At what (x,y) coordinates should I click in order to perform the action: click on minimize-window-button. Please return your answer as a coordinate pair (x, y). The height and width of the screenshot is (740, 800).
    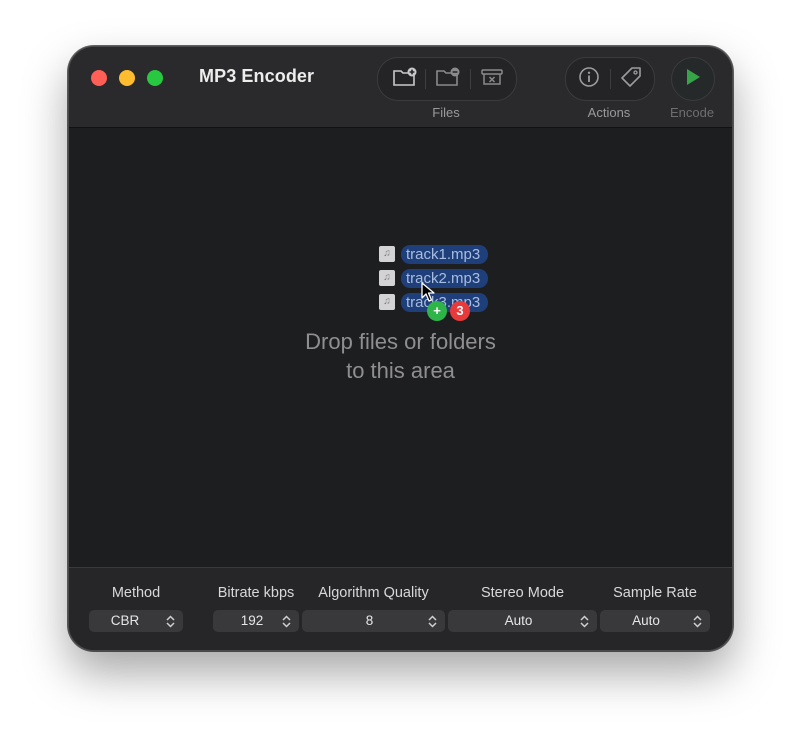
    Looking at the image, I should click on (127, 78).